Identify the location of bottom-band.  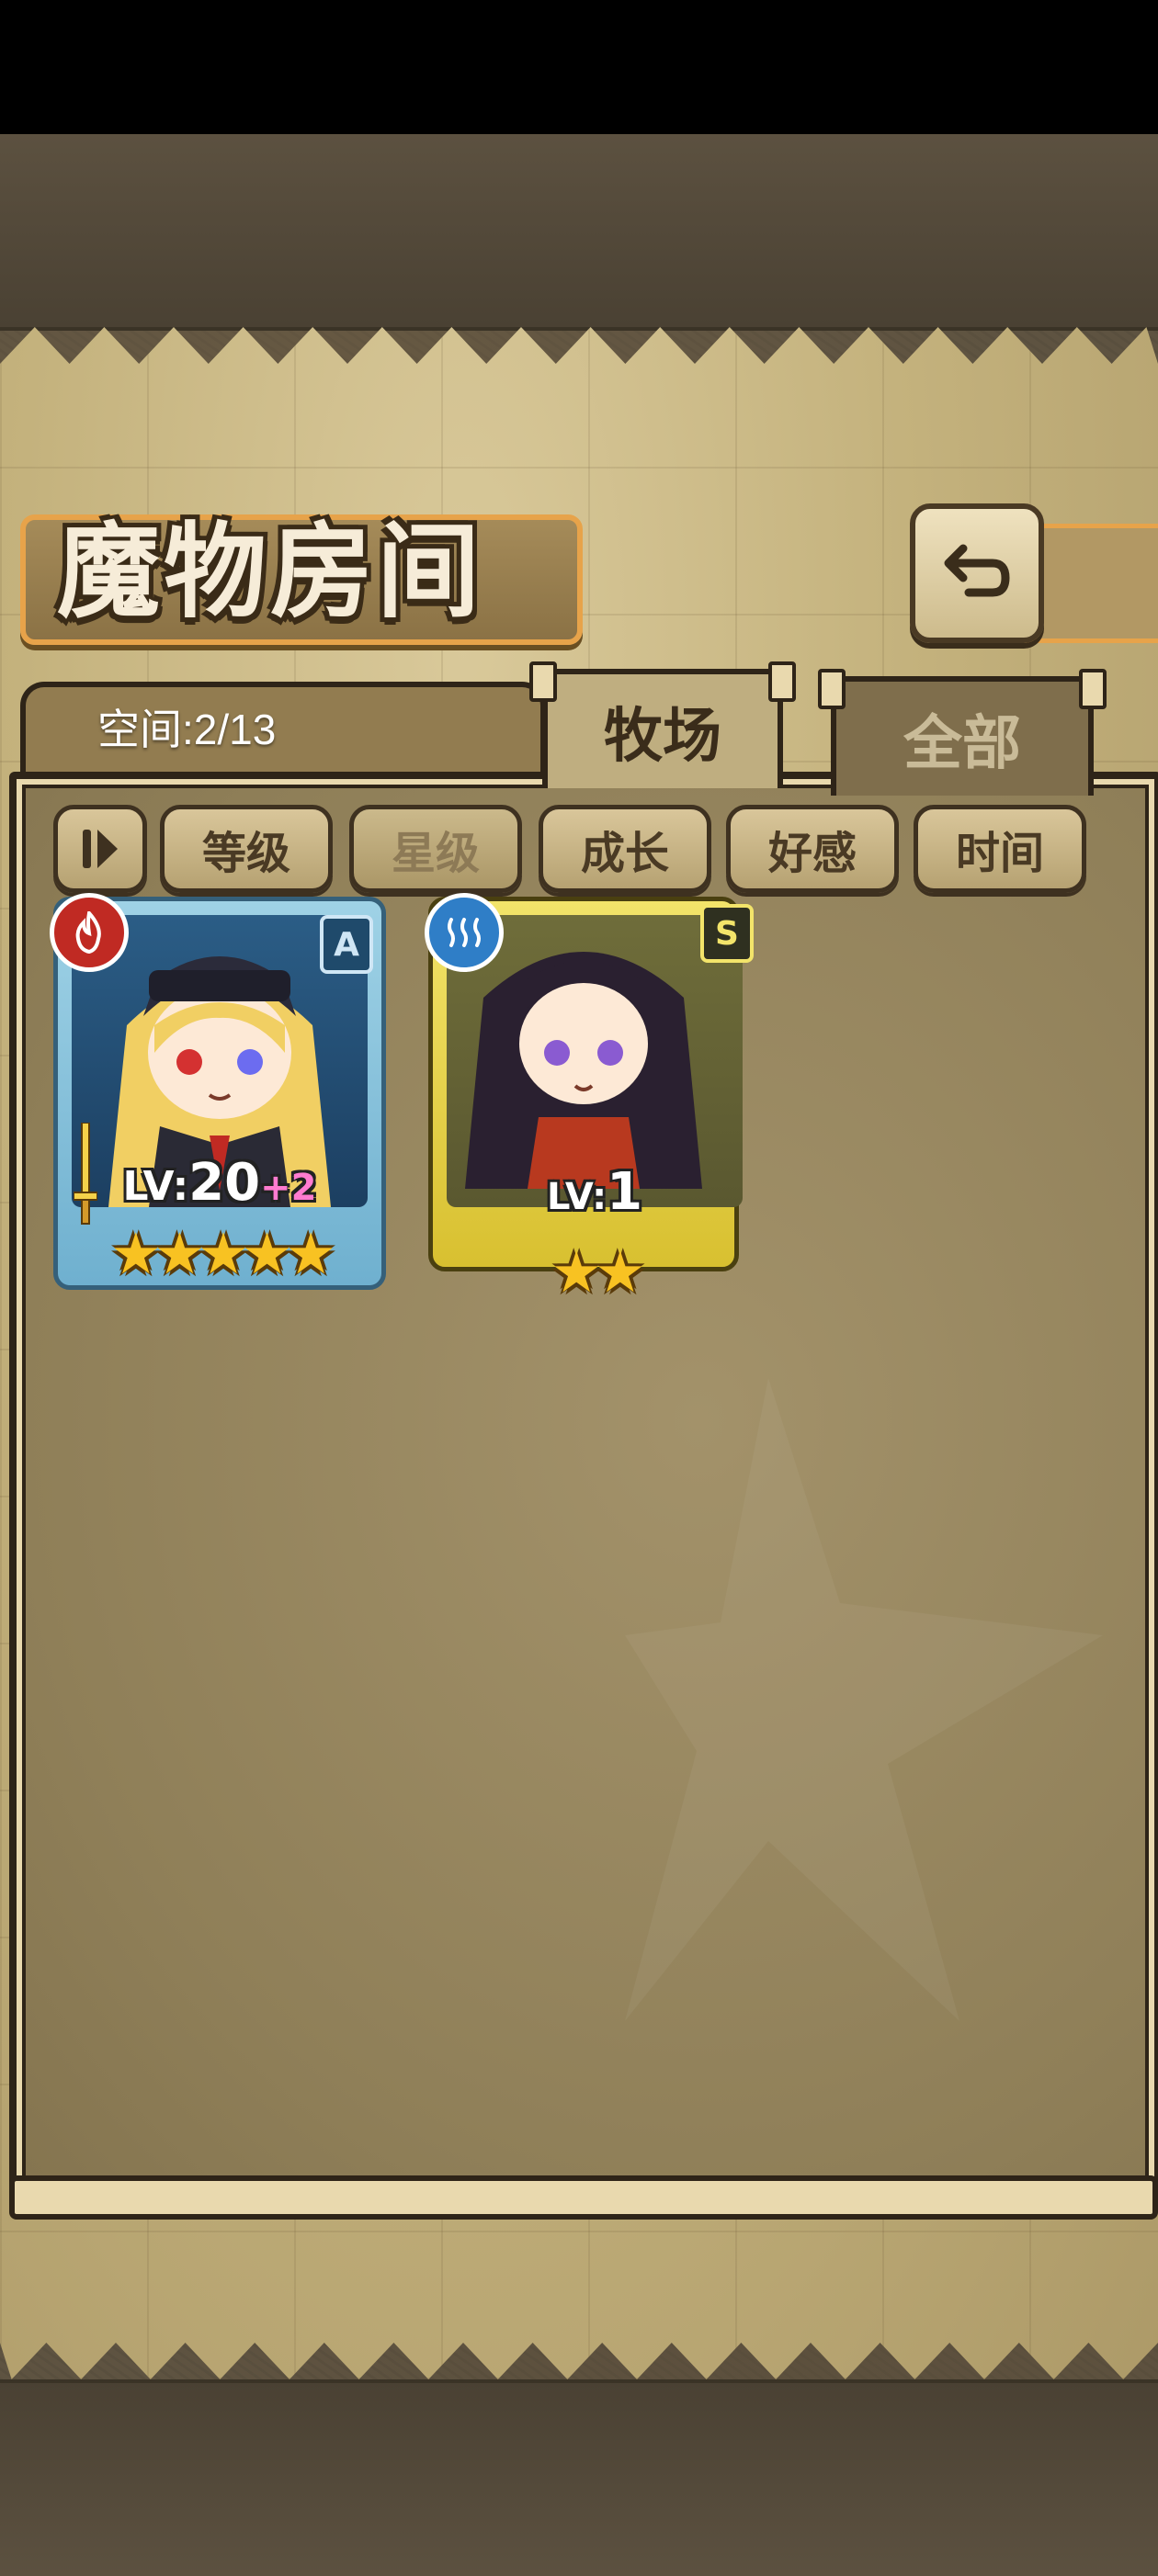
(579, 2477).